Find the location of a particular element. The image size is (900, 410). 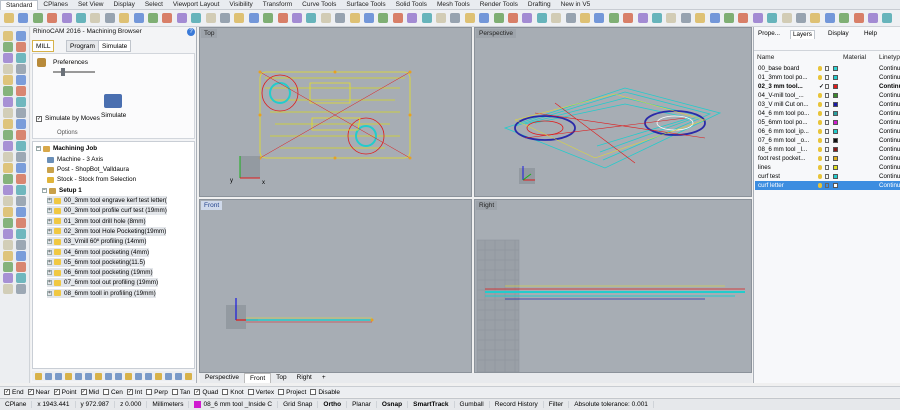

osnap-tan: Tan is located at coordinates (180, 392).